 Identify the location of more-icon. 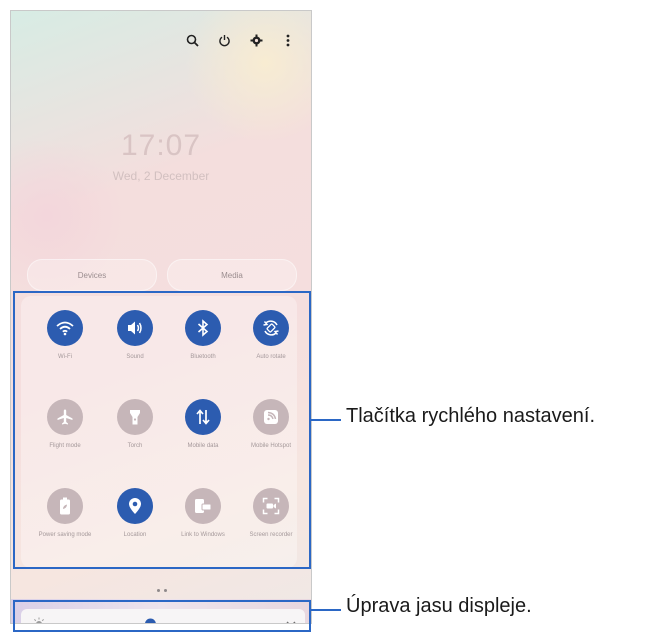
(288, 40).